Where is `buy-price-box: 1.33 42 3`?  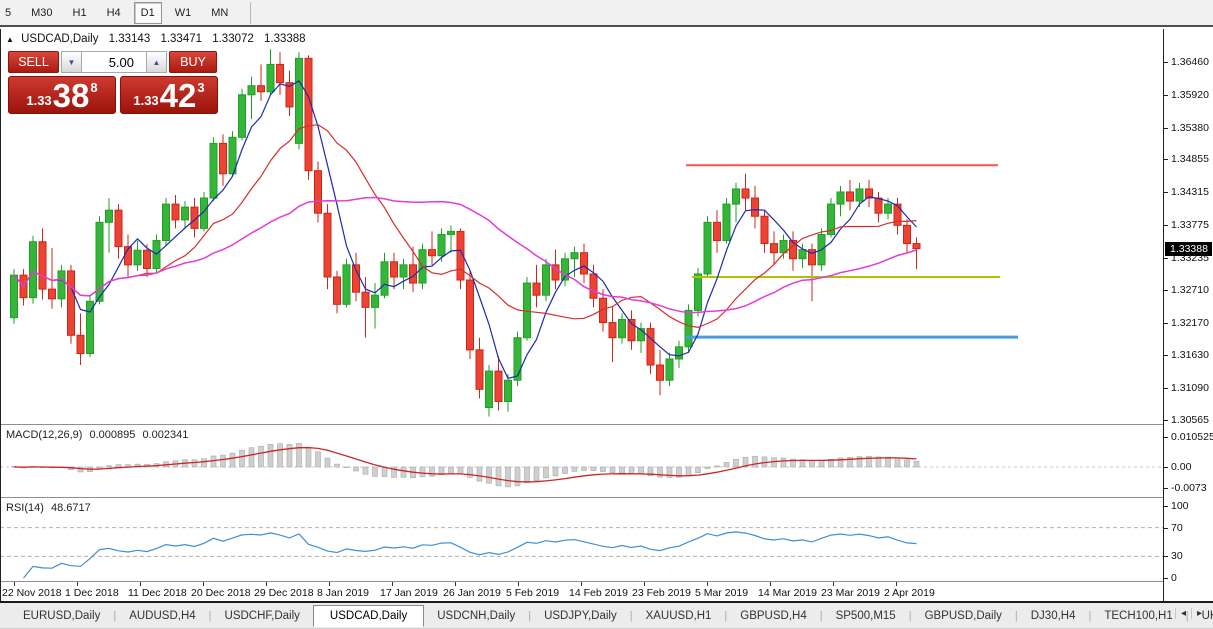 buy-price-box: 1.33 42 3 is located at coordinates (169, 95).